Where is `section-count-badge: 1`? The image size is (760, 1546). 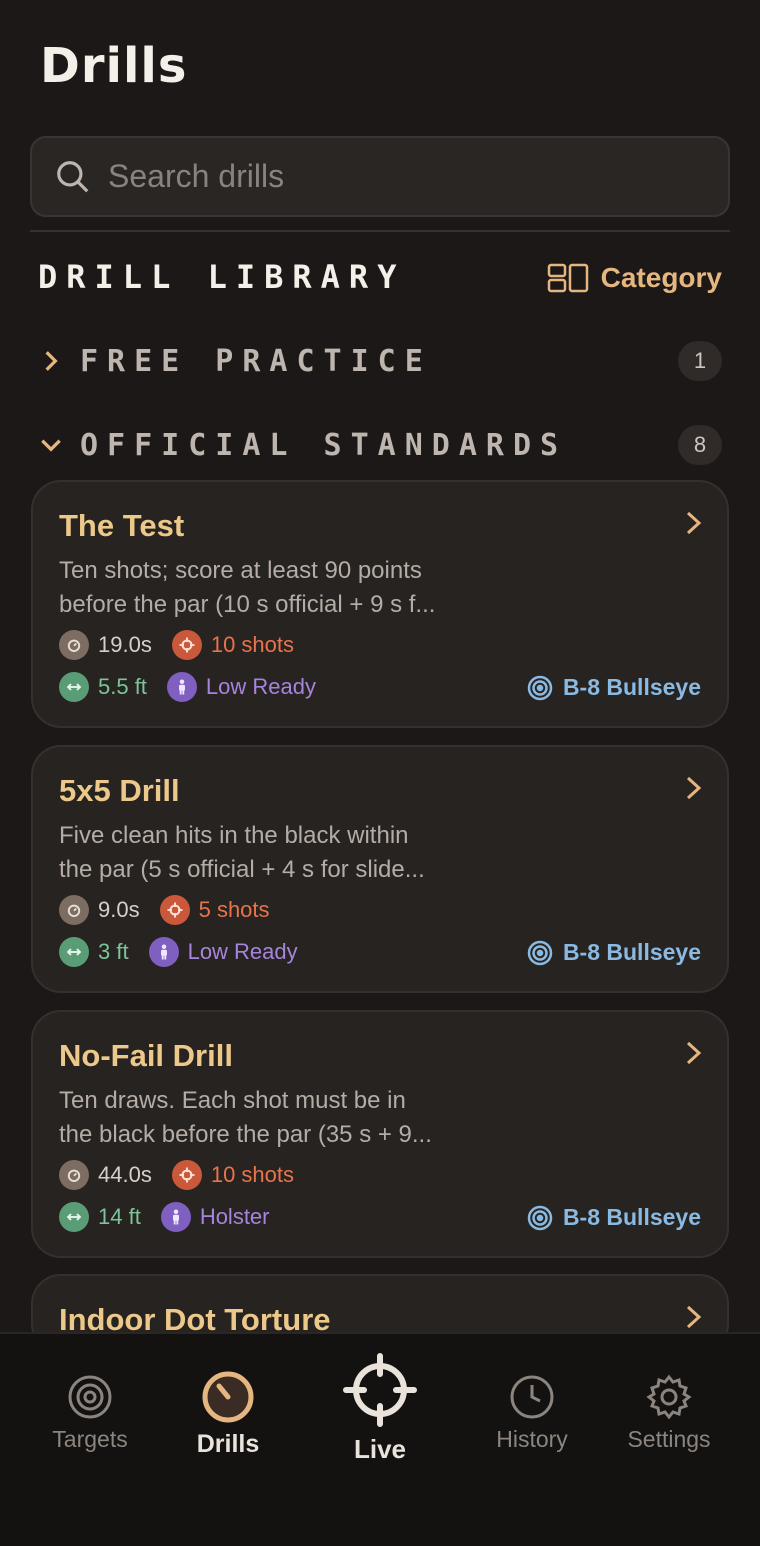
section-count-badge: 1 is located at coordinates (700, 361).